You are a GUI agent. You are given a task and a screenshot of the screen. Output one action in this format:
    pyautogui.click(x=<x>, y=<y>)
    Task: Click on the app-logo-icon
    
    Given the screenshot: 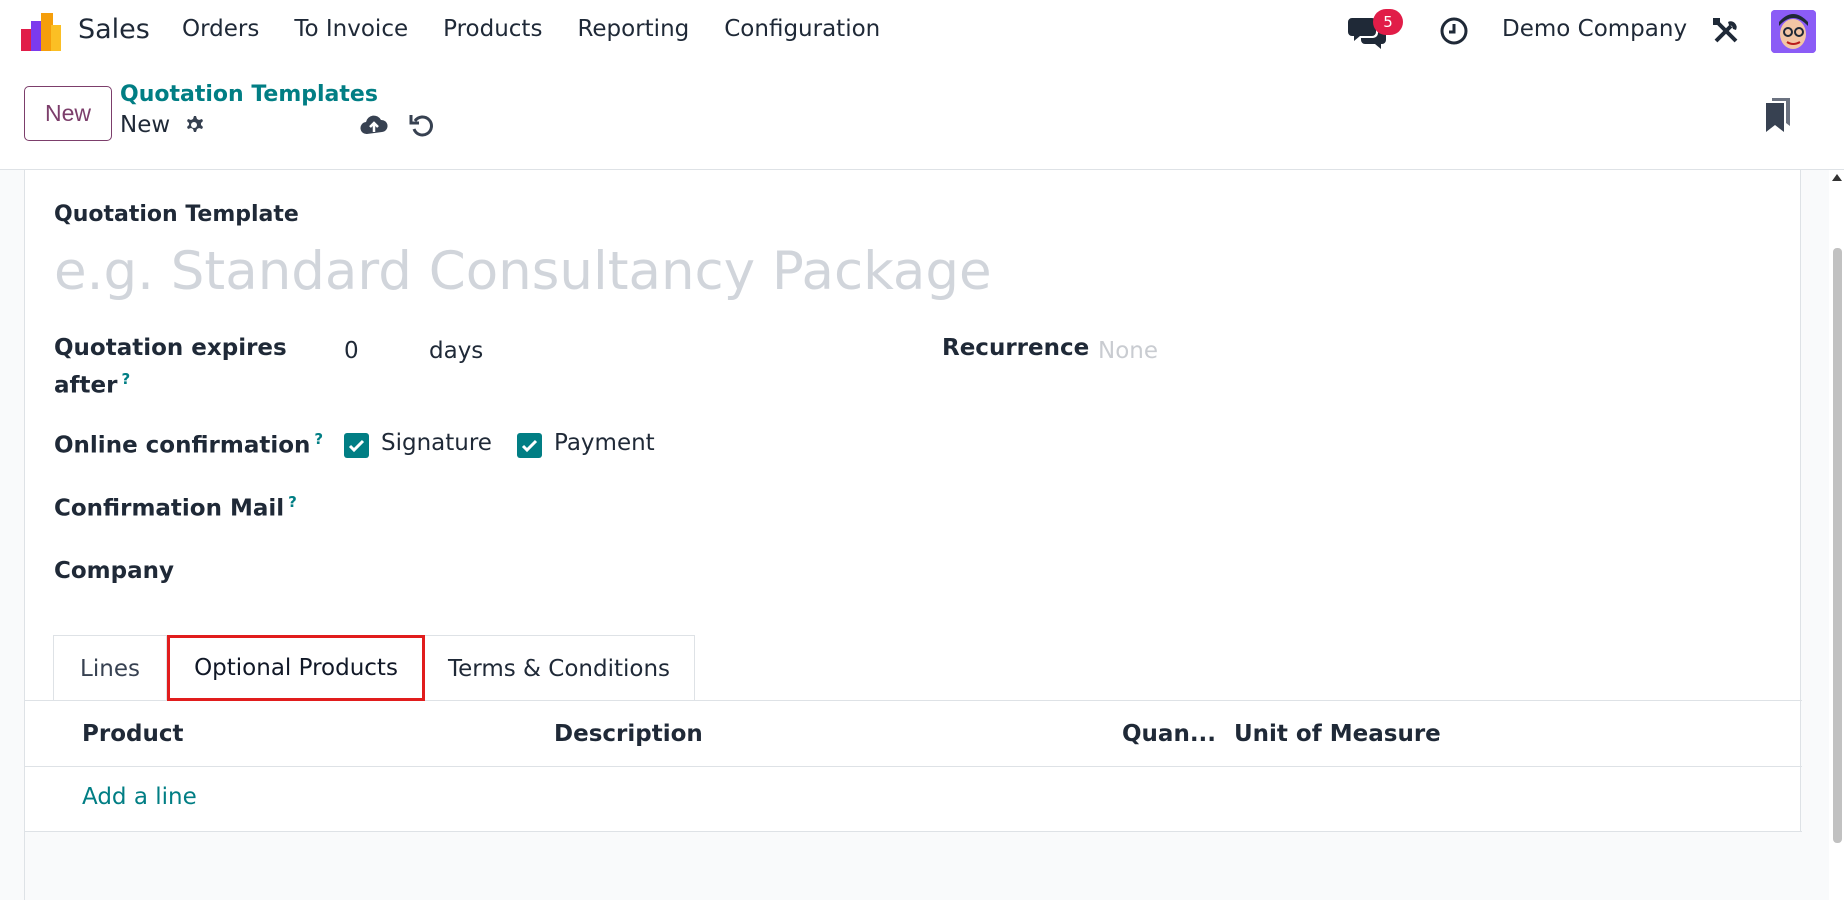 What is the action you would take?
    pyautogui.click(x=42, y=31)
    